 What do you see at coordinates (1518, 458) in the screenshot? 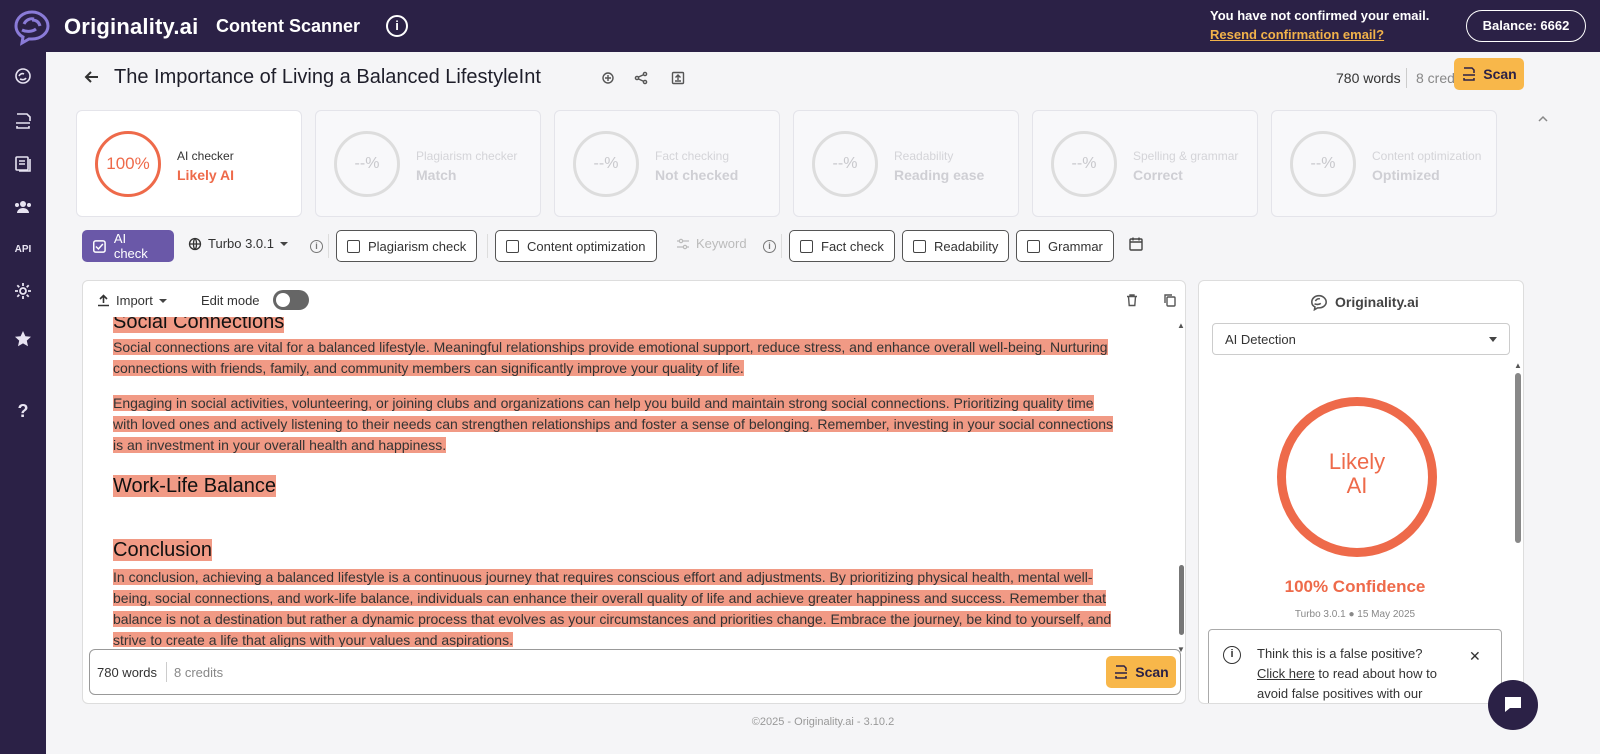
I see `panel-scrollbar` at bounding box center [1518, 458].